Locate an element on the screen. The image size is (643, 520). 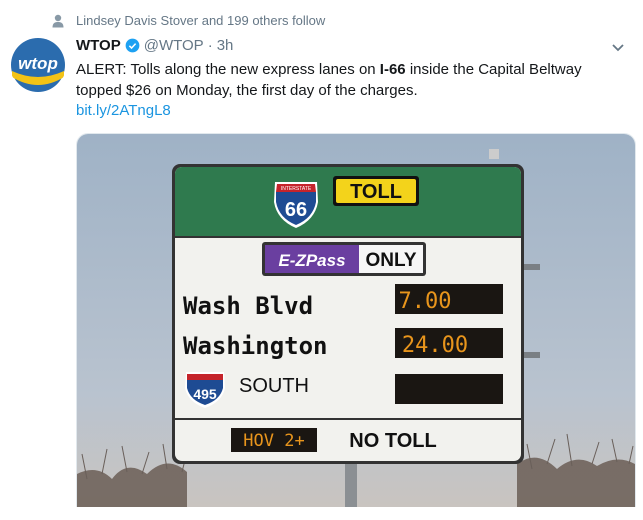
shield-495-number: 495 is located at coordinates (205, 394).